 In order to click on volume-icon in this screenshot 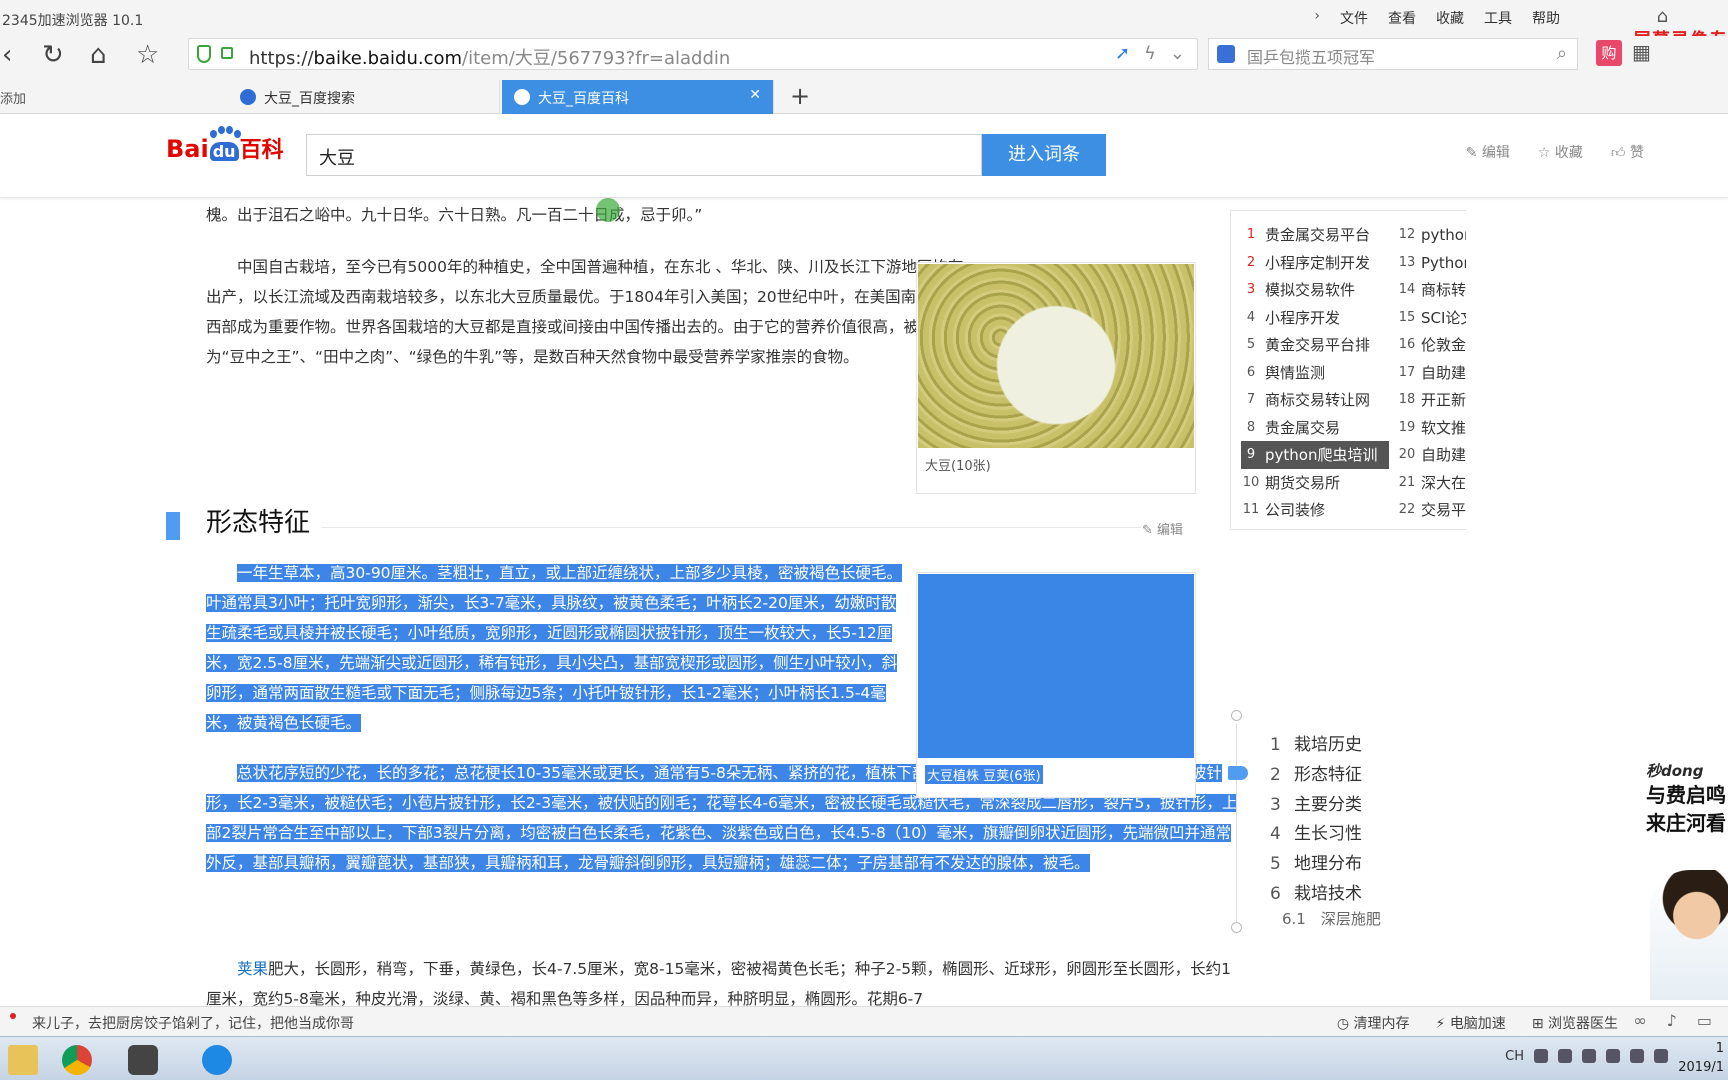, I will do `click(1661, 1056)`.